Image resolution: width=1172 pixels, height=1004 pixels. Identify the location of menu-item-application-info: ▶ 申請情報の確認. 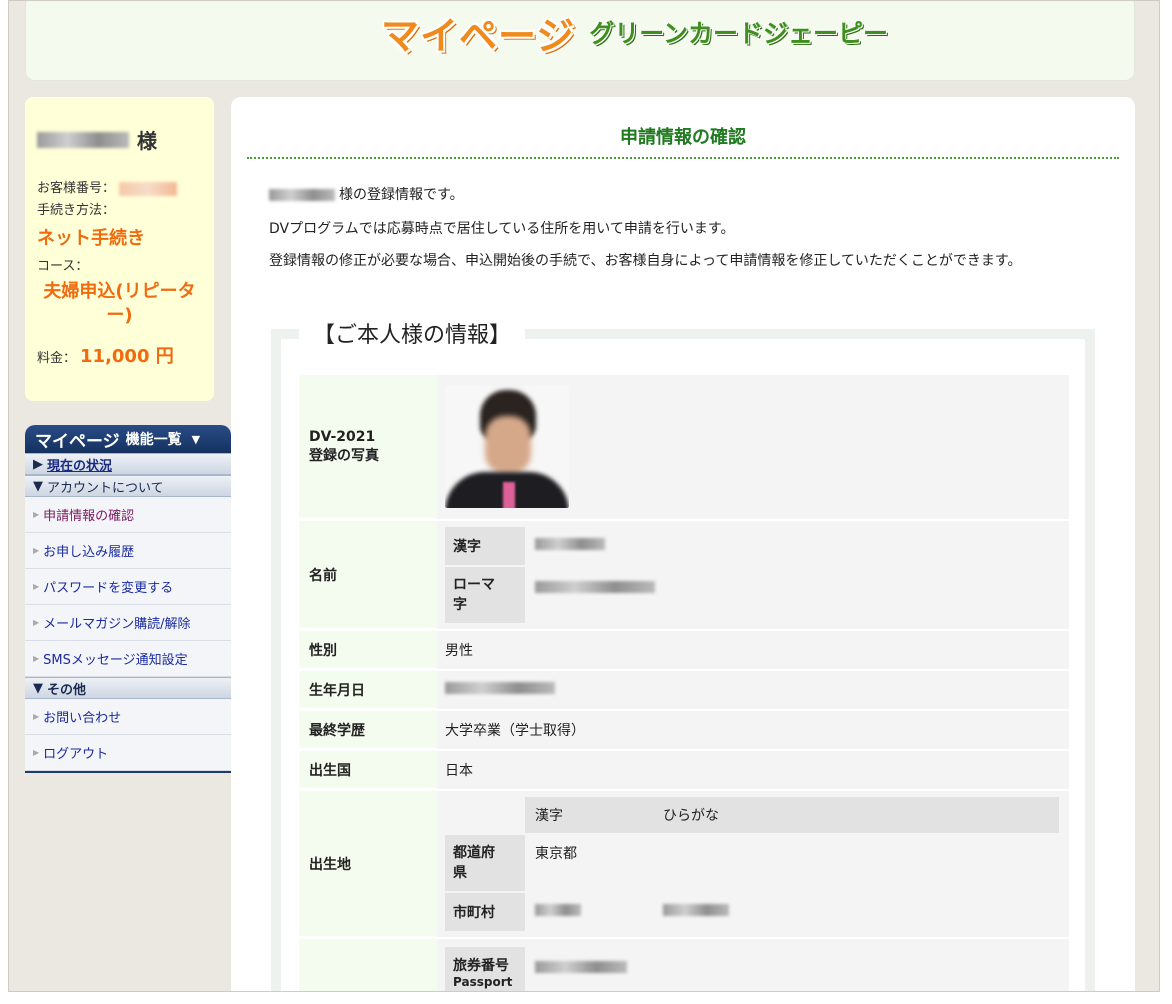
(128, 515).